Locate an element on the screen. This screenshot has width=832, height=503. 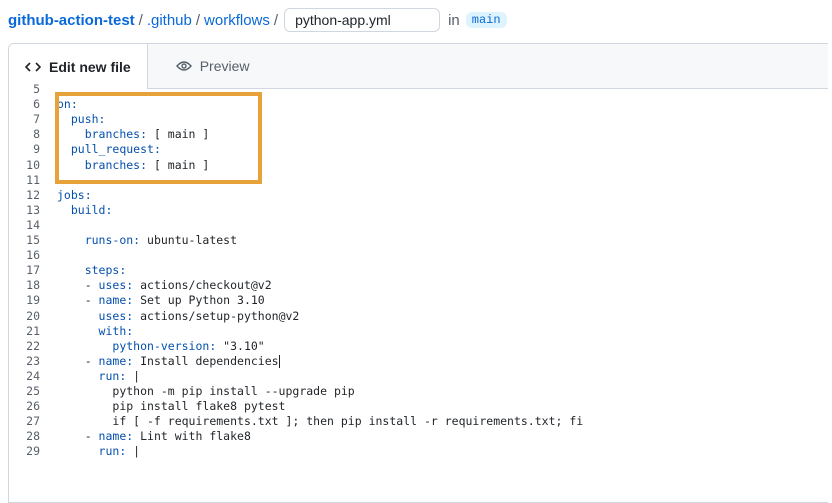
code-line: 15 runs-on: ubuntu-latest is located at coordinates (123, 240).